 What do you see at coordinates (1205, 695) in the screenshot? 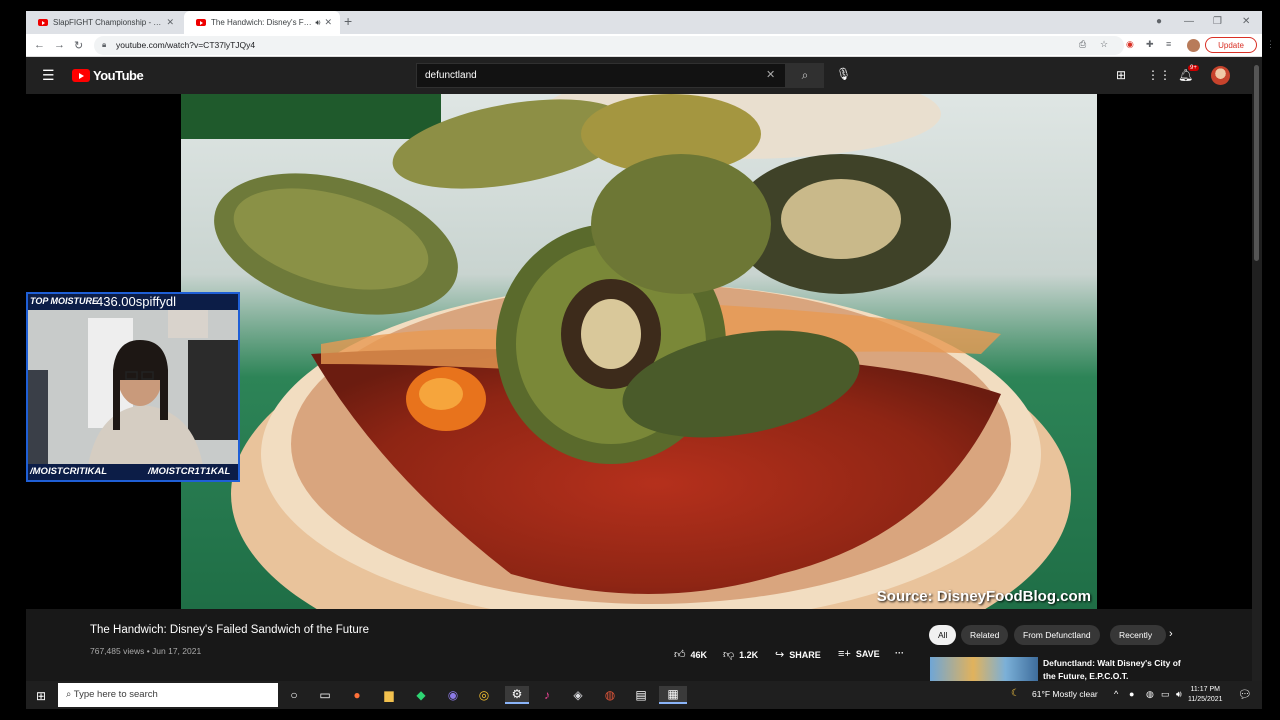
I see `taskbar-clock: 11:17 PM 11/25/2021` at bounding box center [1205, 695].